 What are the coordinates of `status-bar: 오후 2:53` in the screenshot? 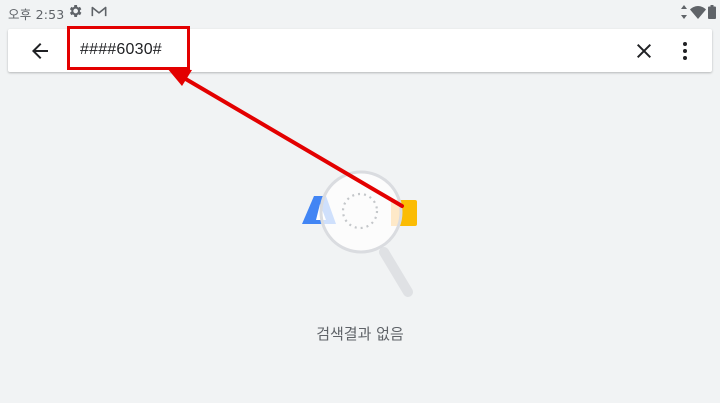 It's located at (360, 12).